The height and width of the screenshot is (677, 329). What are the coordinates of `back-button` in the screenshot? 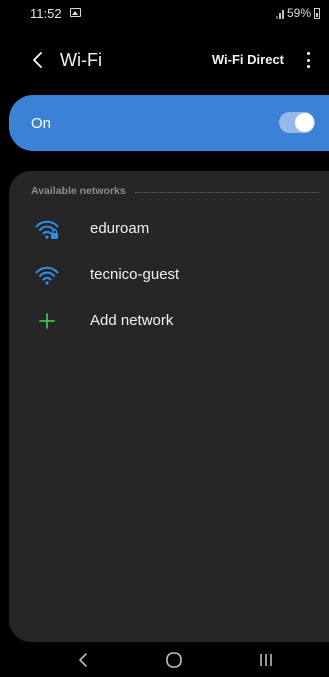 It's located at (38, 60).